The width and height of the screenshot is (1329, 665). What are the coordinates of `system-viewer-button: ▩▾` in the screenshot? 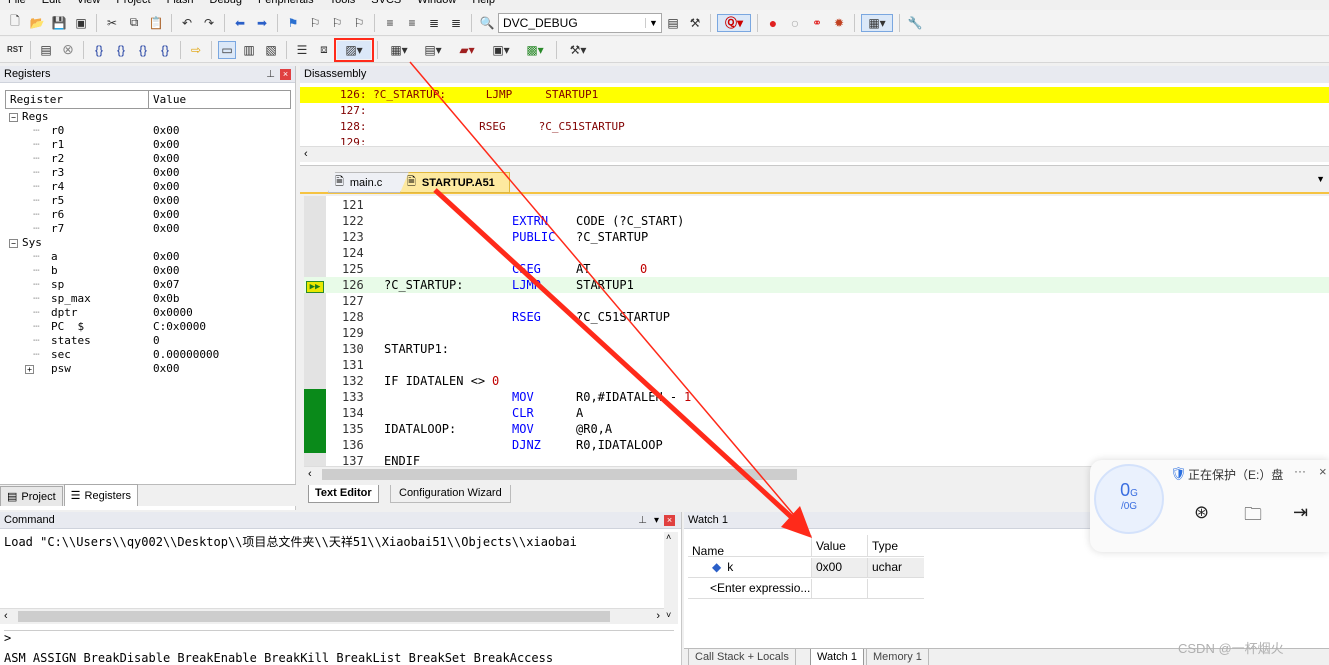 It's located at (535, 50).